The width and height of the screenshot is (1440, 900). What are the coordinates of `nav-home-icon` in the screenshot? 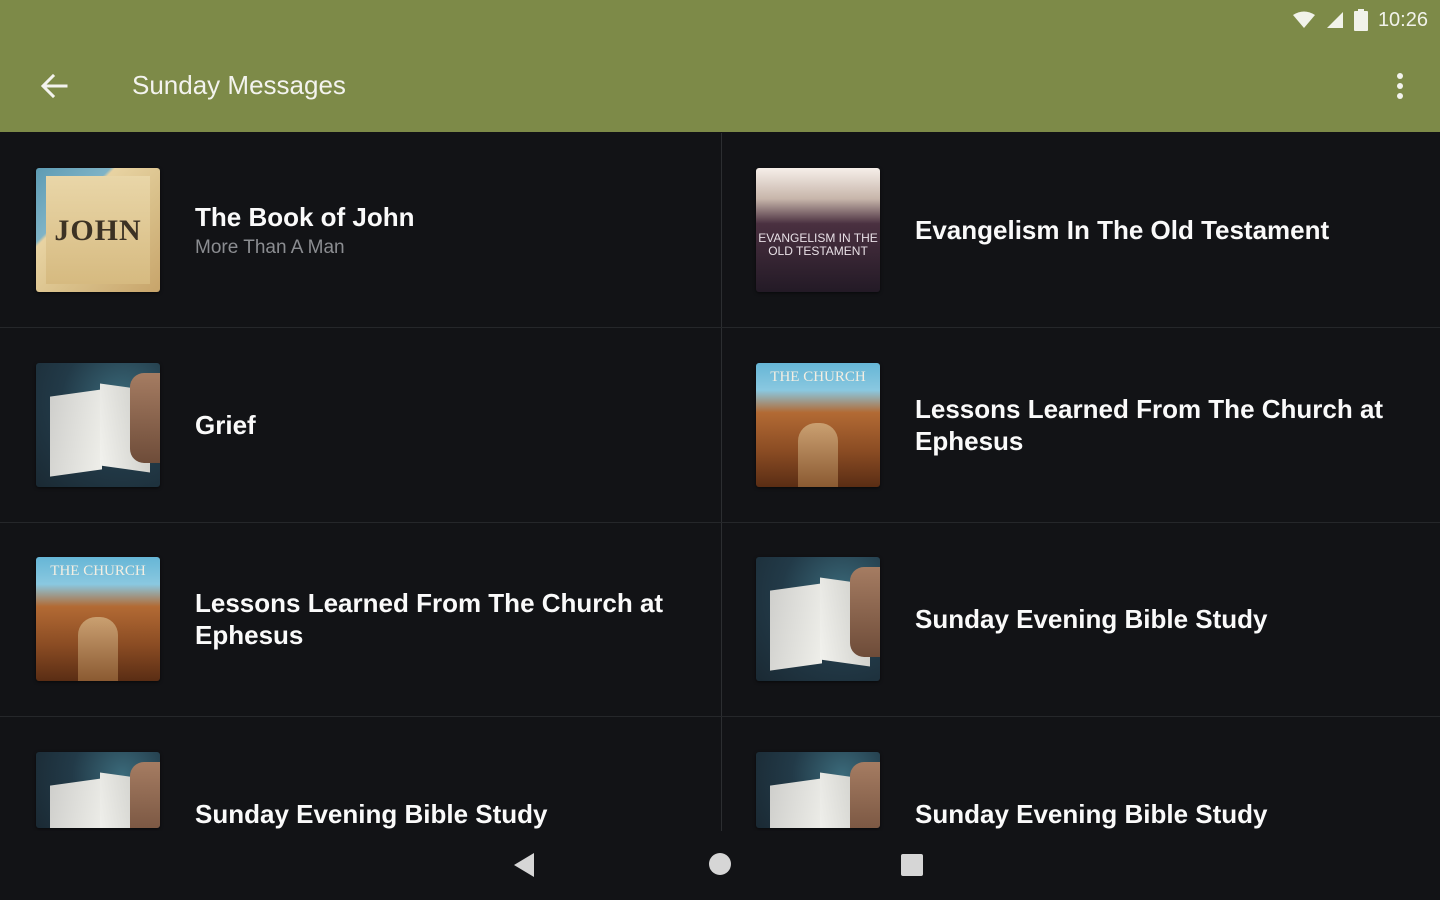 It's located at (720, 864).